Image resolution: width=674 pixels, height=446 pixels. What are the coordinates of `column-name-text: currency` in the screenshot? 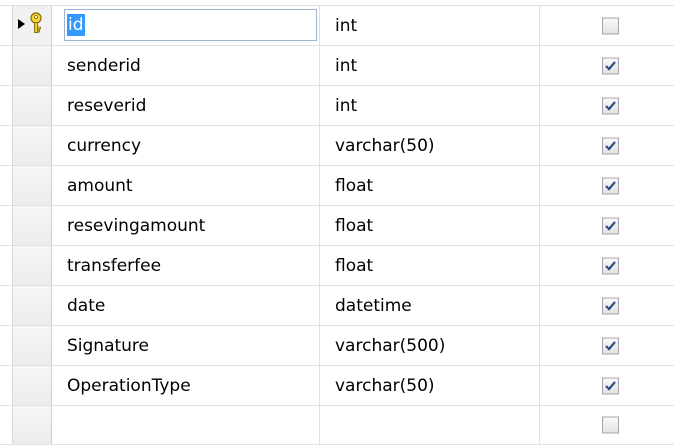 It's located at (104, 145).